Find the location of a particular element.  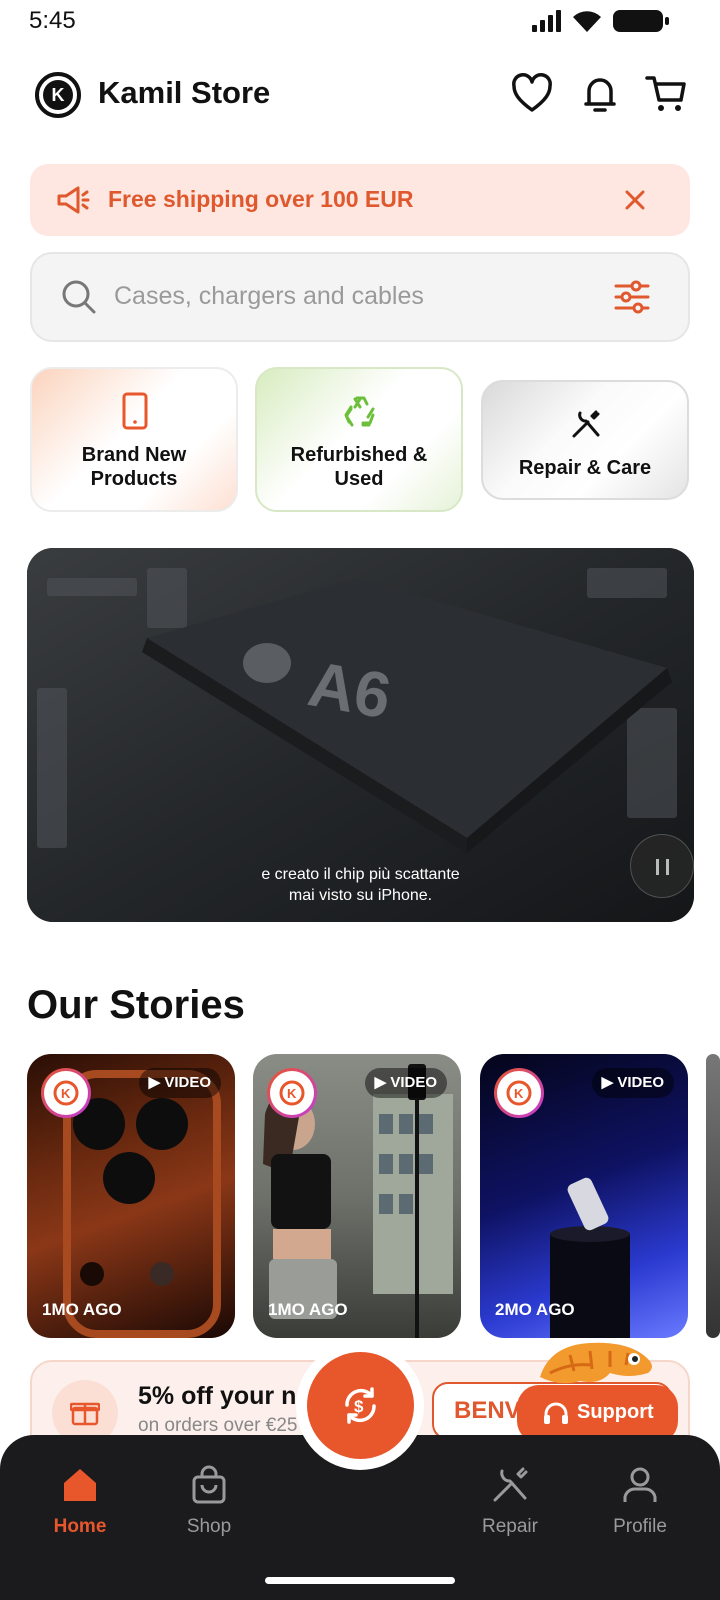

signal-icon is located at coordinates (546, 21).